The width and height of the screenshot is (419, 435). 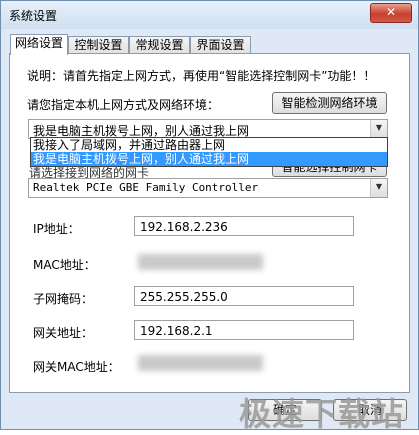 I want to click on env-label: 请您指定本机上网方式及网络环境：, so click(x=123, y=105).